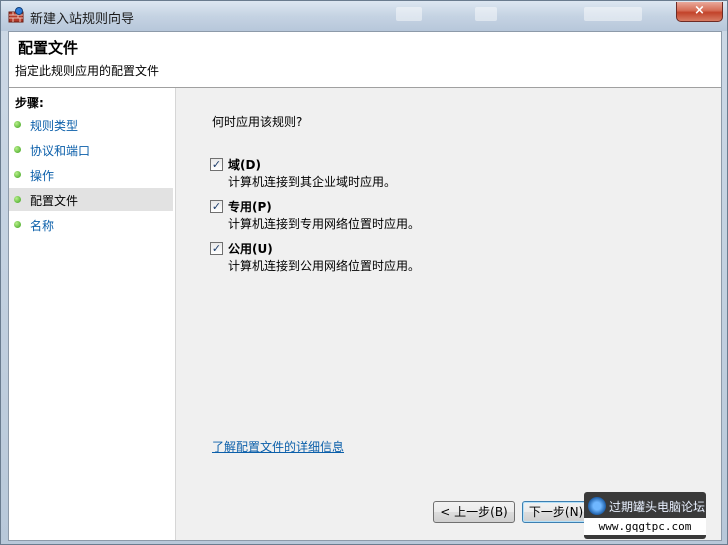 Image resolution: width=728 pixels, height=545 pixels. I want to click on page-subtitle: 指定此规则应用的配置文件, so click(87, 71).